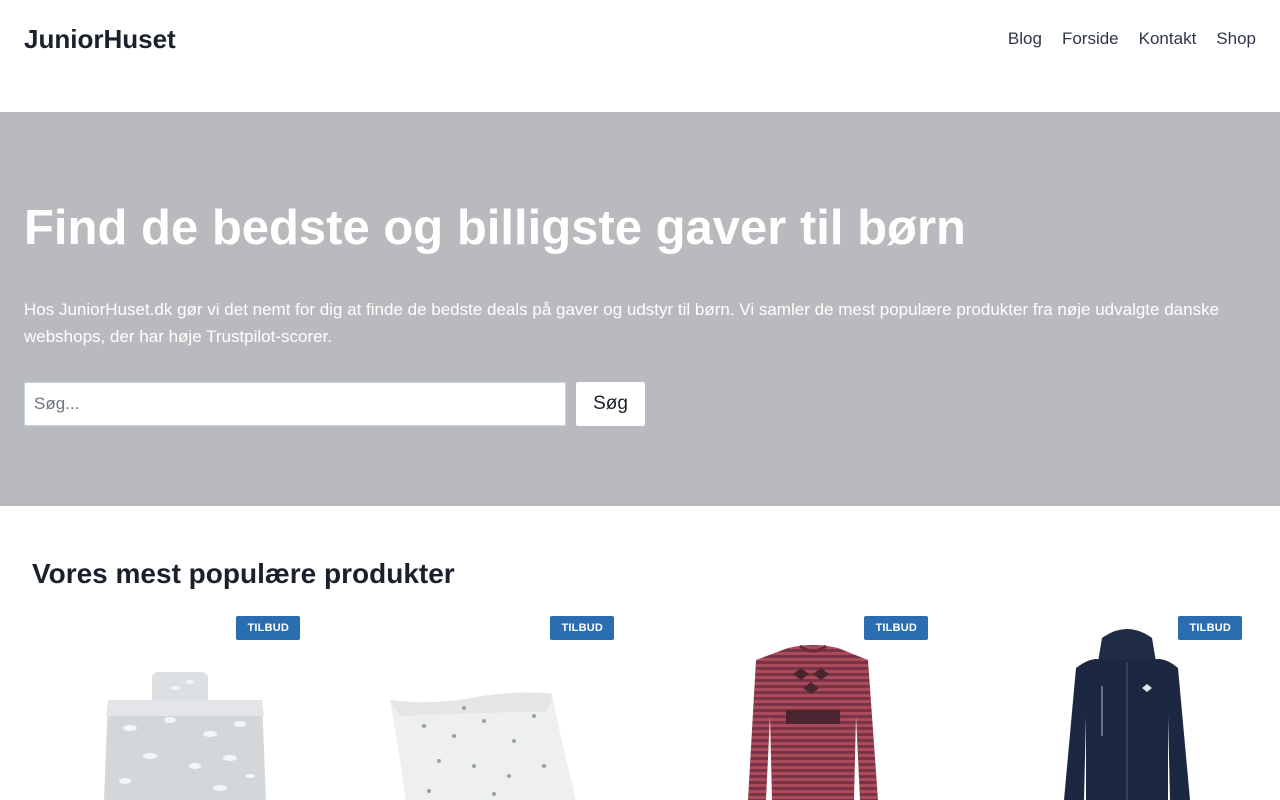  What do you see at coordinates (1015, 39) in the screenshot?
I see `nav-link-blog: Blog` at bounding box center [1015, 39].